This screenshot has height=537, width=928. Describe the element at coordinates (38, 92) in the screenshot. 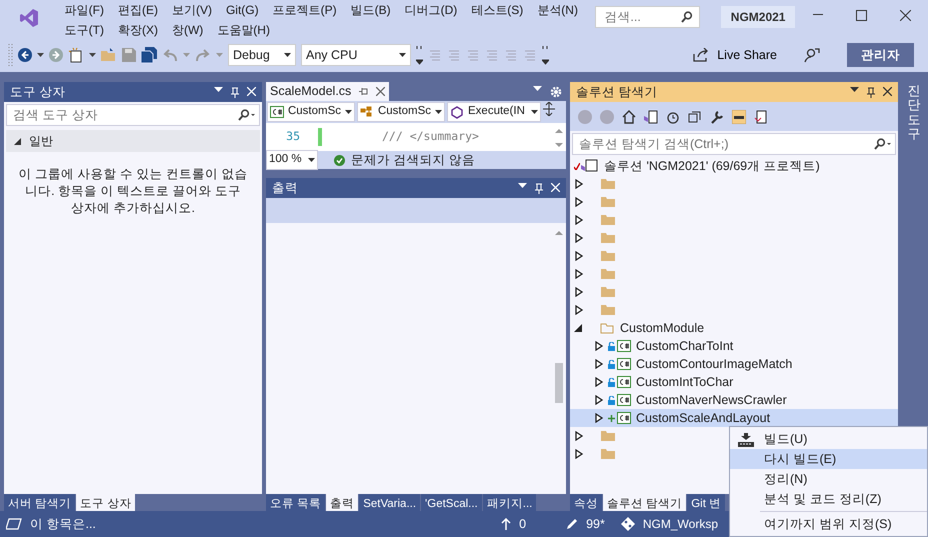

I see `panel-title: 도구 상자` at that location.